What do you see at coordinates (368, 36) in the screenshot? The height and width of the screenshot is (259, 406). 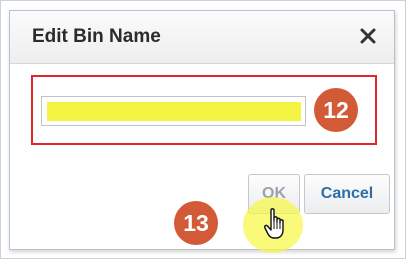 I see `close-icon` at bounding box center [368, 36].